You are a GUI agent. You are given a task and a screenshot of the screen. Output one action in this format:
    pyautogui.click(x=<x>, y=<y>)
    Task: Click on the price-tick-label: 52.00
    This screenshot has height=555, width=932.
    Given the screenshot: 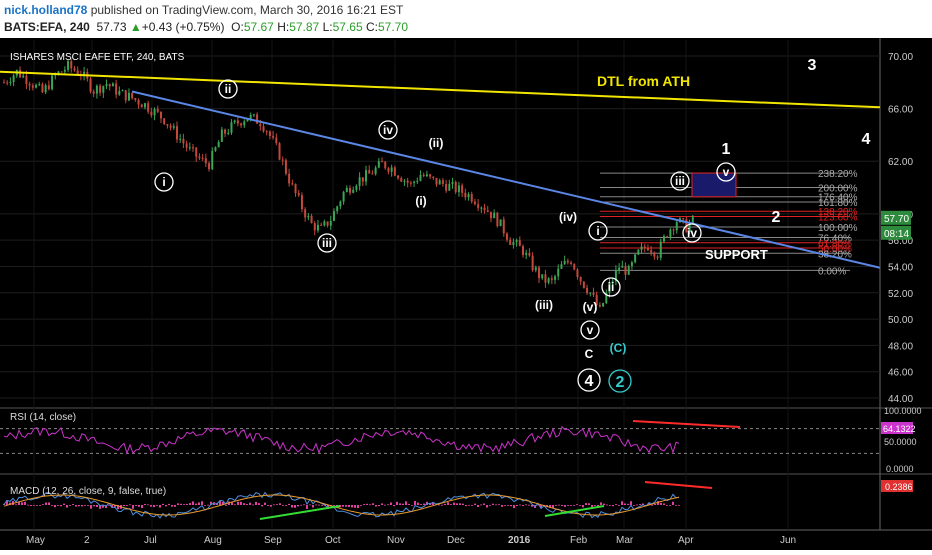 What is the action you would take?
    pyautogui.click(x=900, y=294)
    